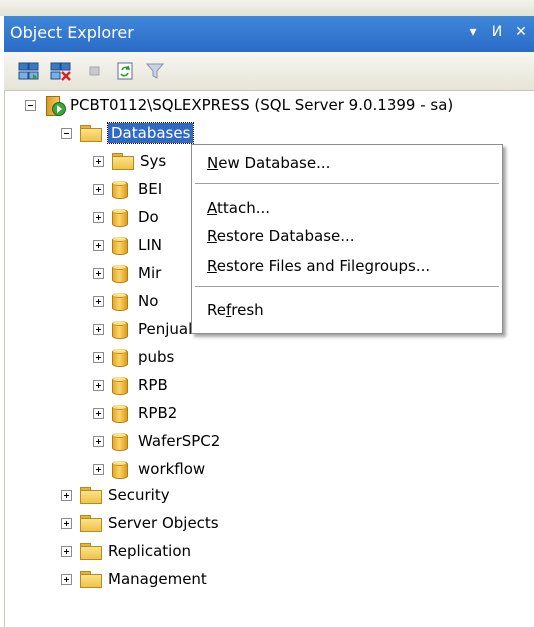 This screenshot has height=627, width=534. What do you see at coordinates (29, 71) in the screenshot?
I see `connect-icon` at bounding box center [29, 71].